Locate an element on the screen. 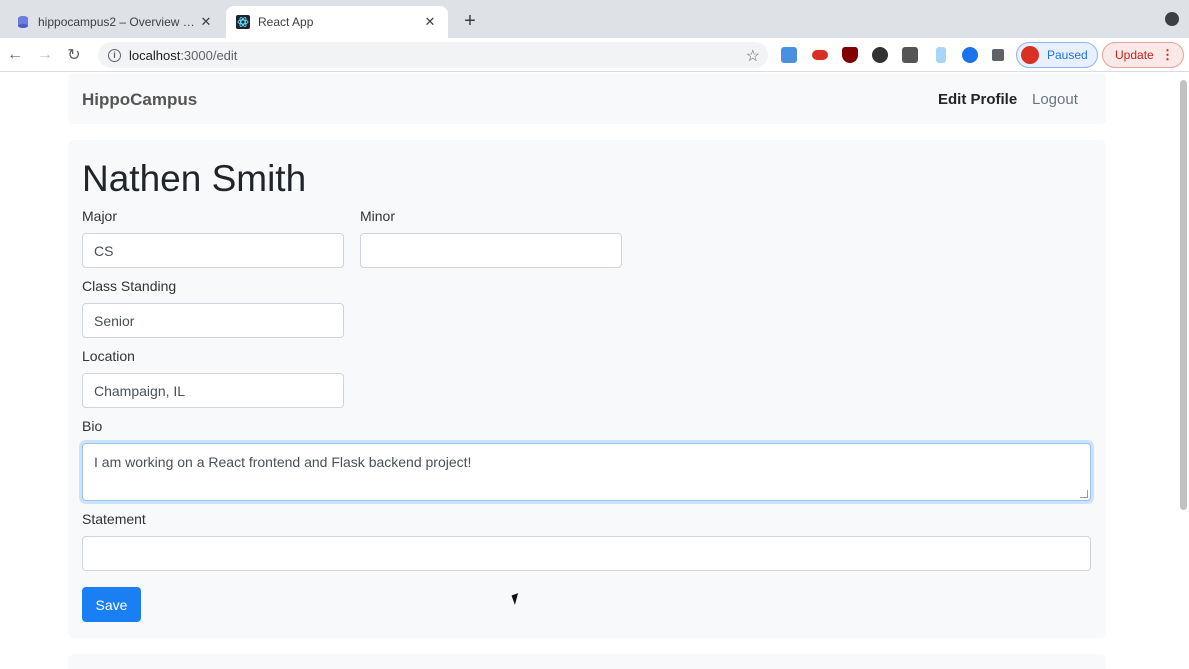 The width and height of the screenshot is (1189, 669). extension-facebook-icon is located at coordinates (910, 55).